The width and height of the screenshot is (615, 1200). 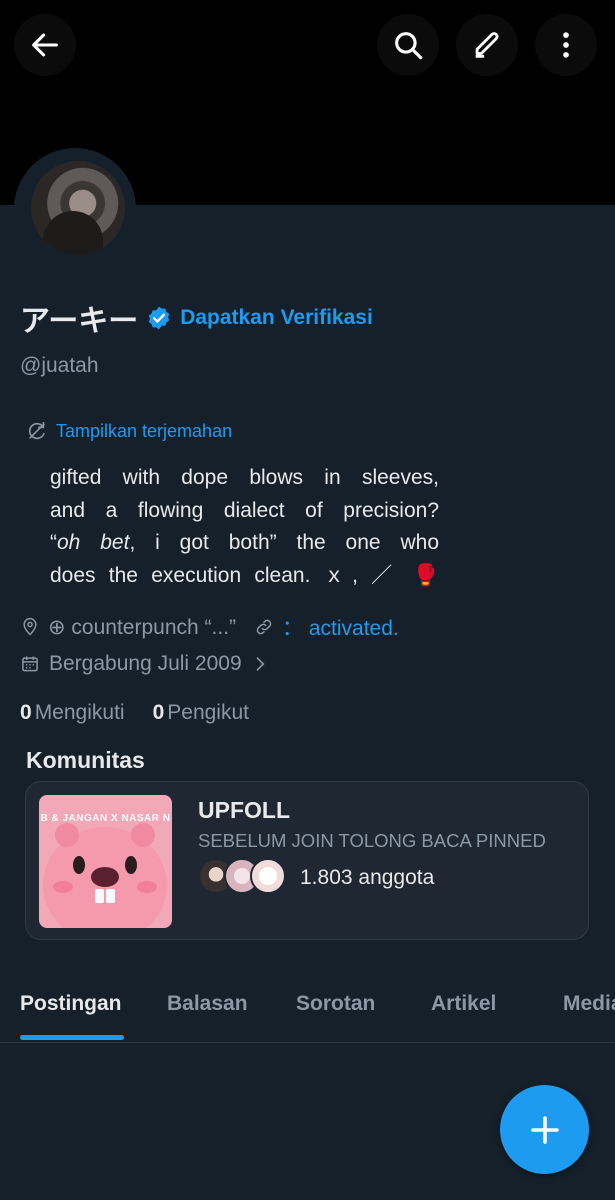 I want to click on bio-line: gifted with dope blows in sleeves,, so click(x=244, y=477).